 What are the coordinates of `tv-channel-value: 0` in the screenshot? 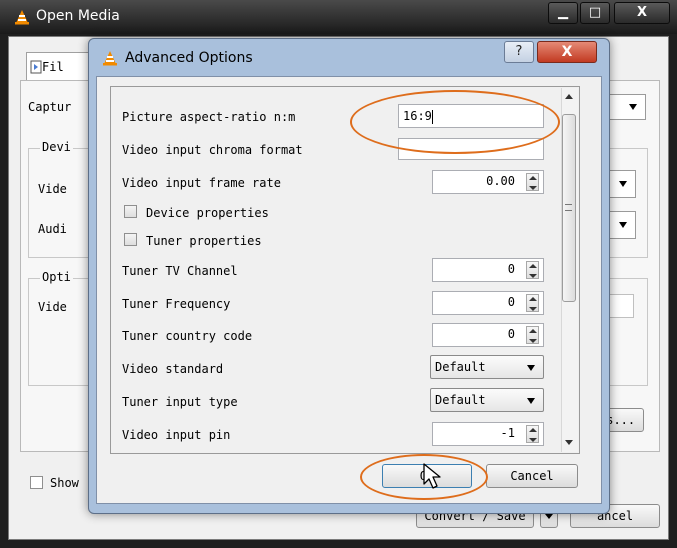 It's located at (511, 269).